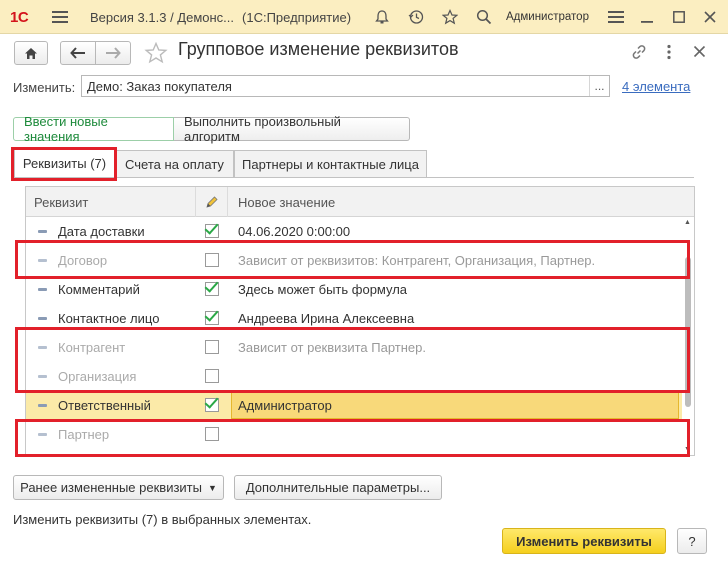  What do you see at coordinates (461, 202) in the screenshot?
I see `header-new-value: Новое значение` at bounding box center [461, 202].